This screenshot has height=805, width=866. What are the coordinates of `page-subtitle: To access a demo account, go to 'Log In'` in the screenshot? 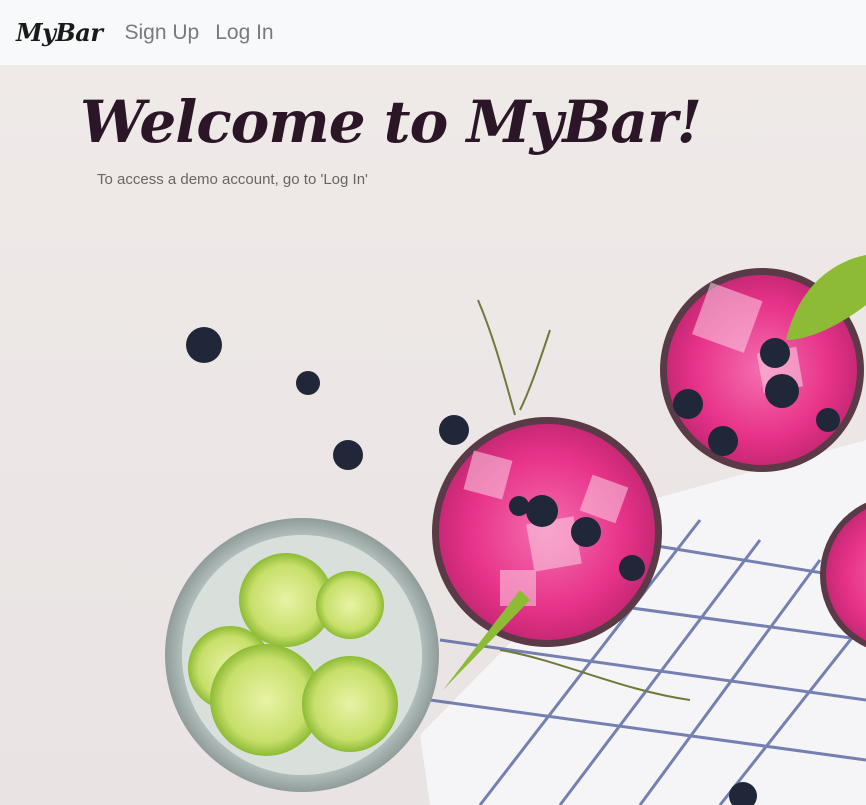 It's located at (232, 179).